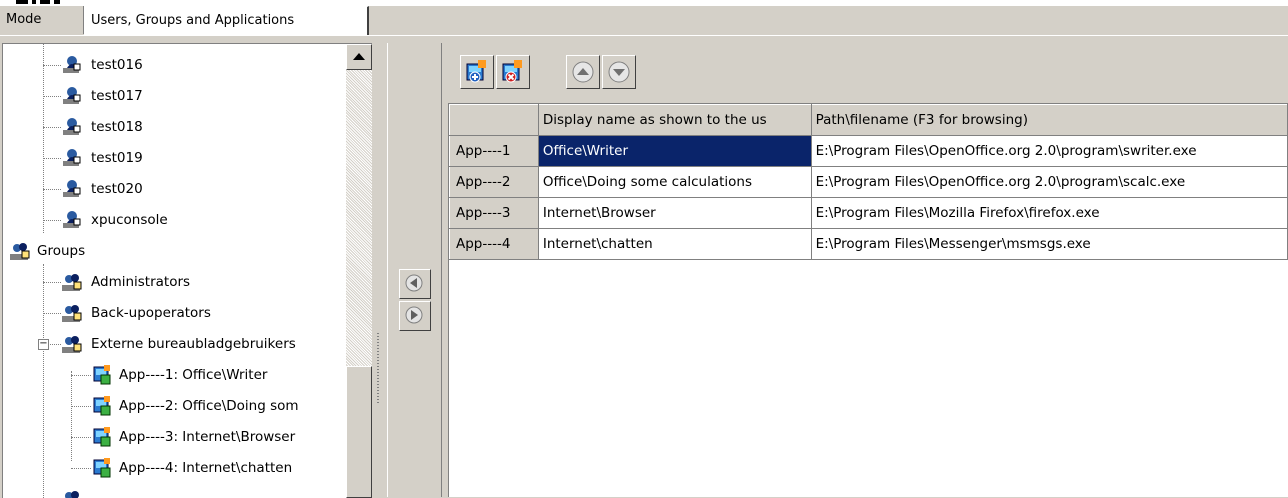 This screenshot has width=1288, height=498. I want to click on move-down-icon, so click(619, 72).